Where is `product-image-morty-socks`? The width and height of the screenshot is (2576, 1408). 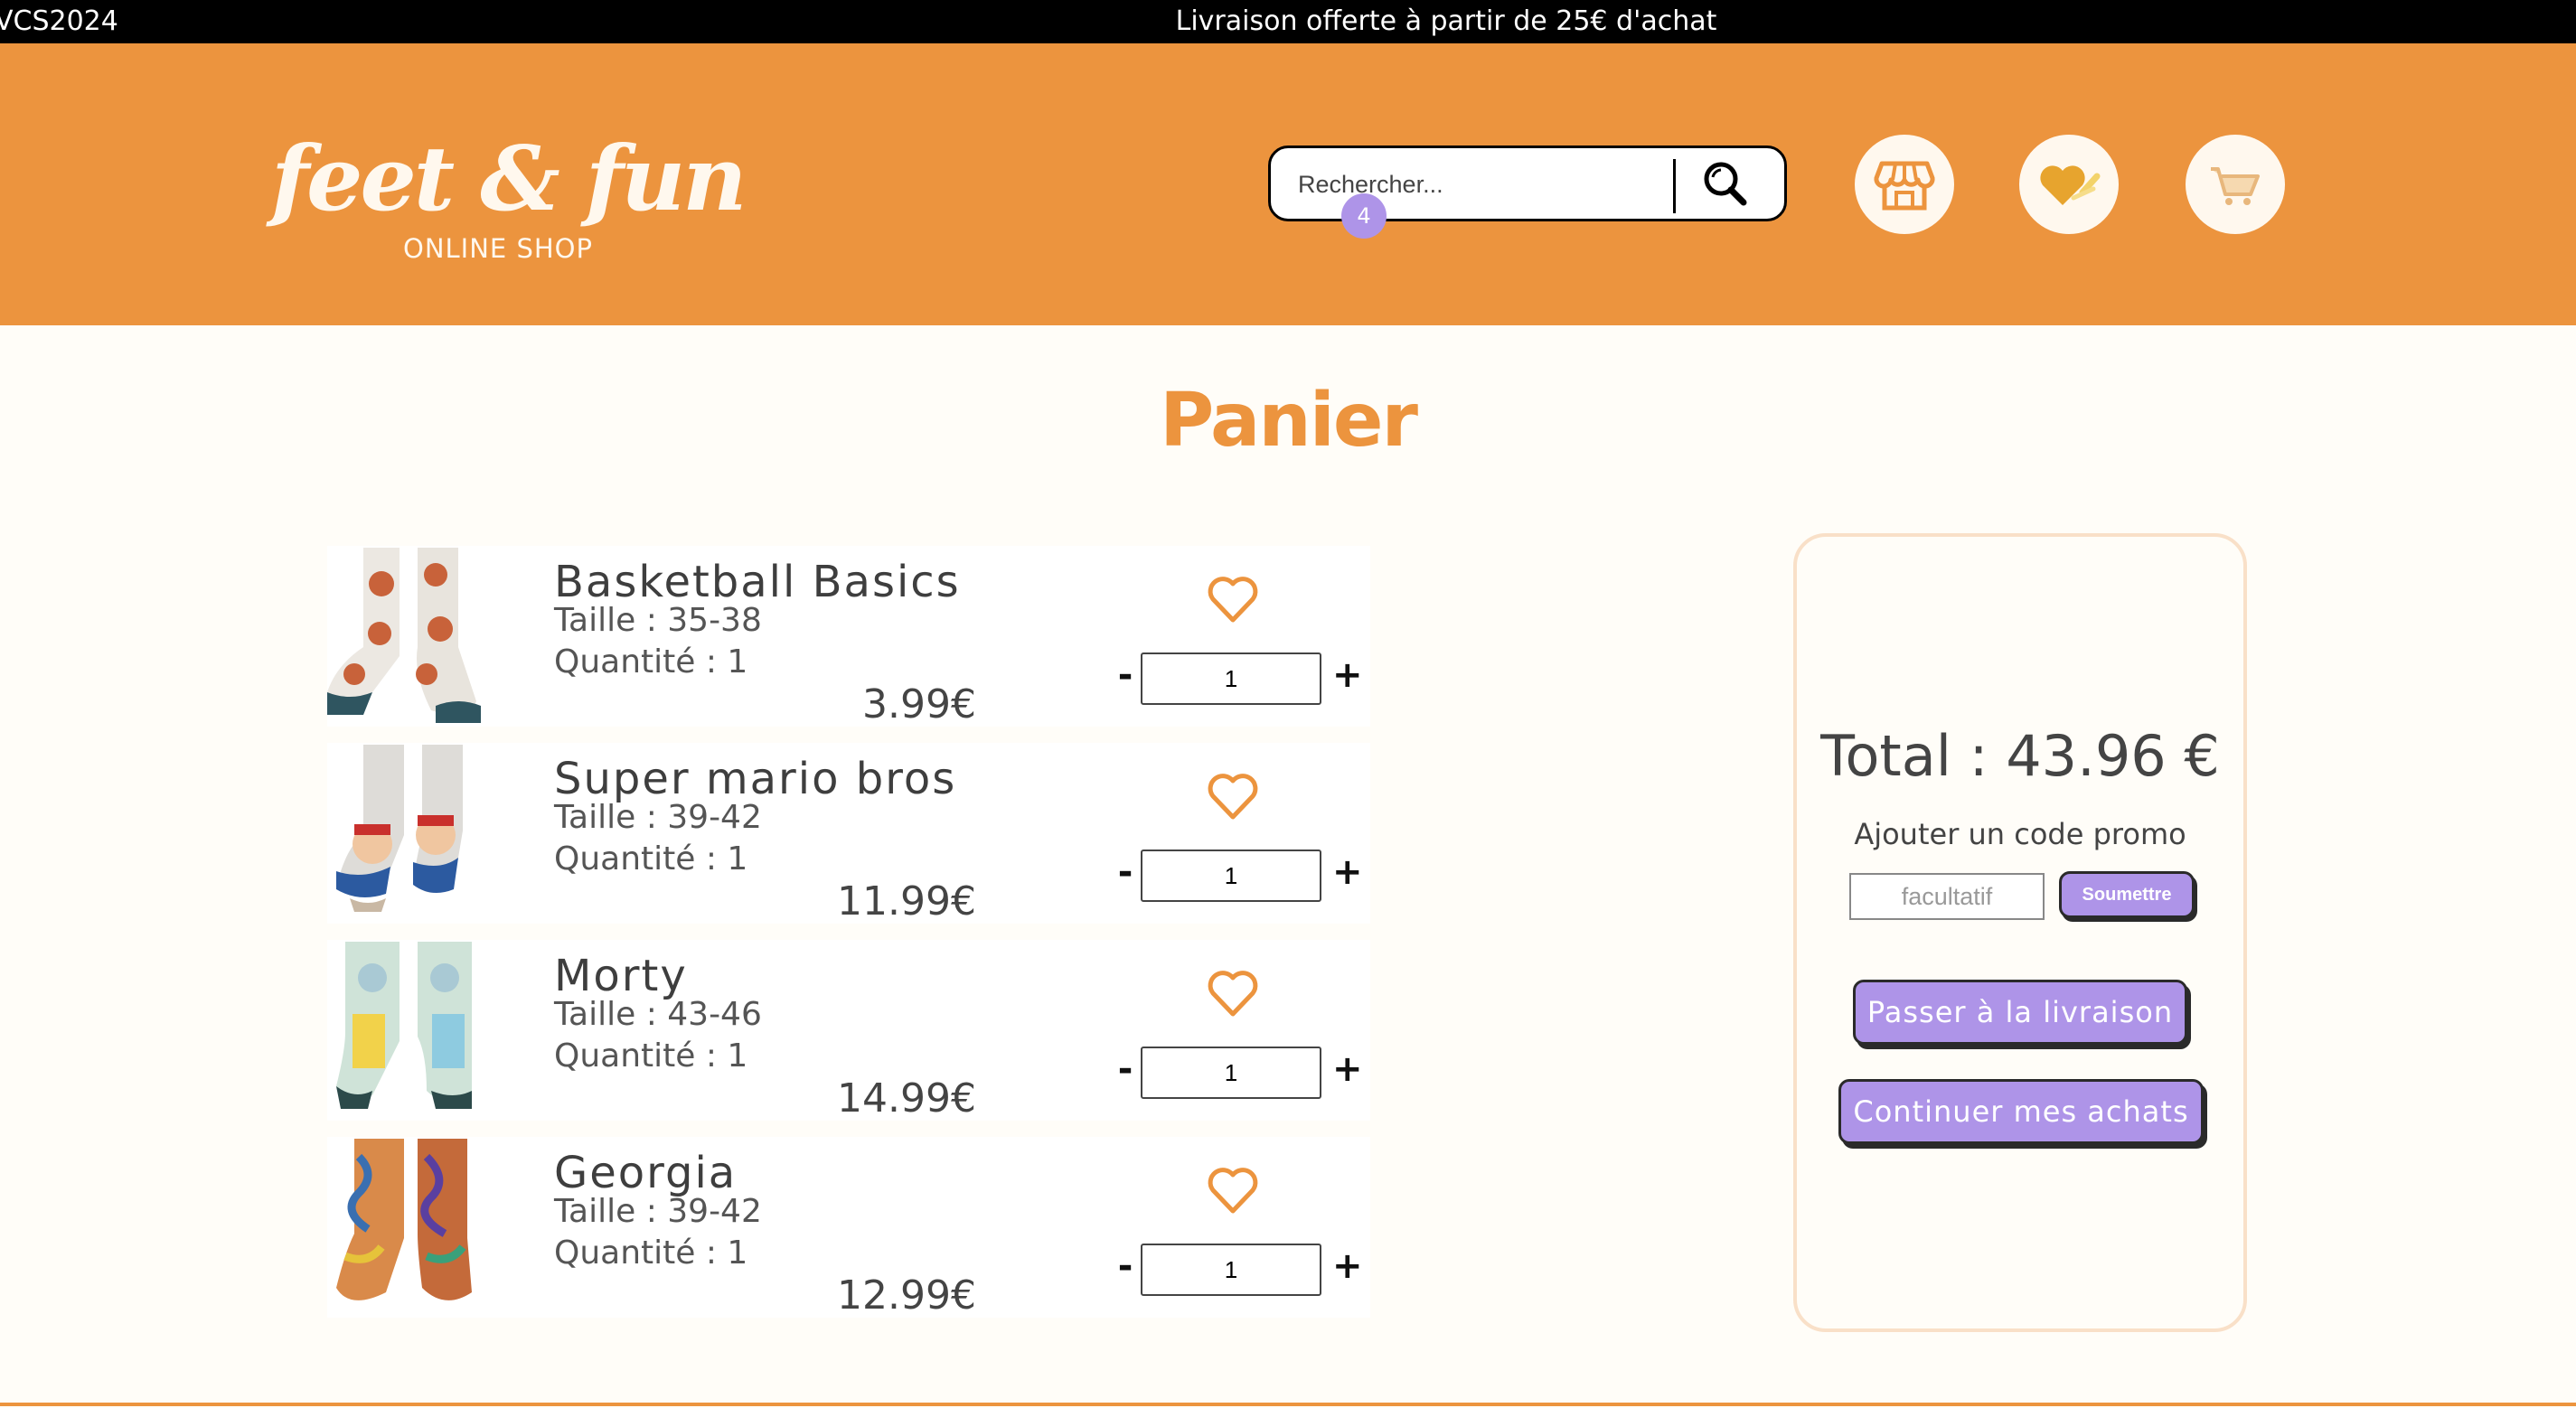
product-image-morty-socks is located at coordinates (413, 1029).